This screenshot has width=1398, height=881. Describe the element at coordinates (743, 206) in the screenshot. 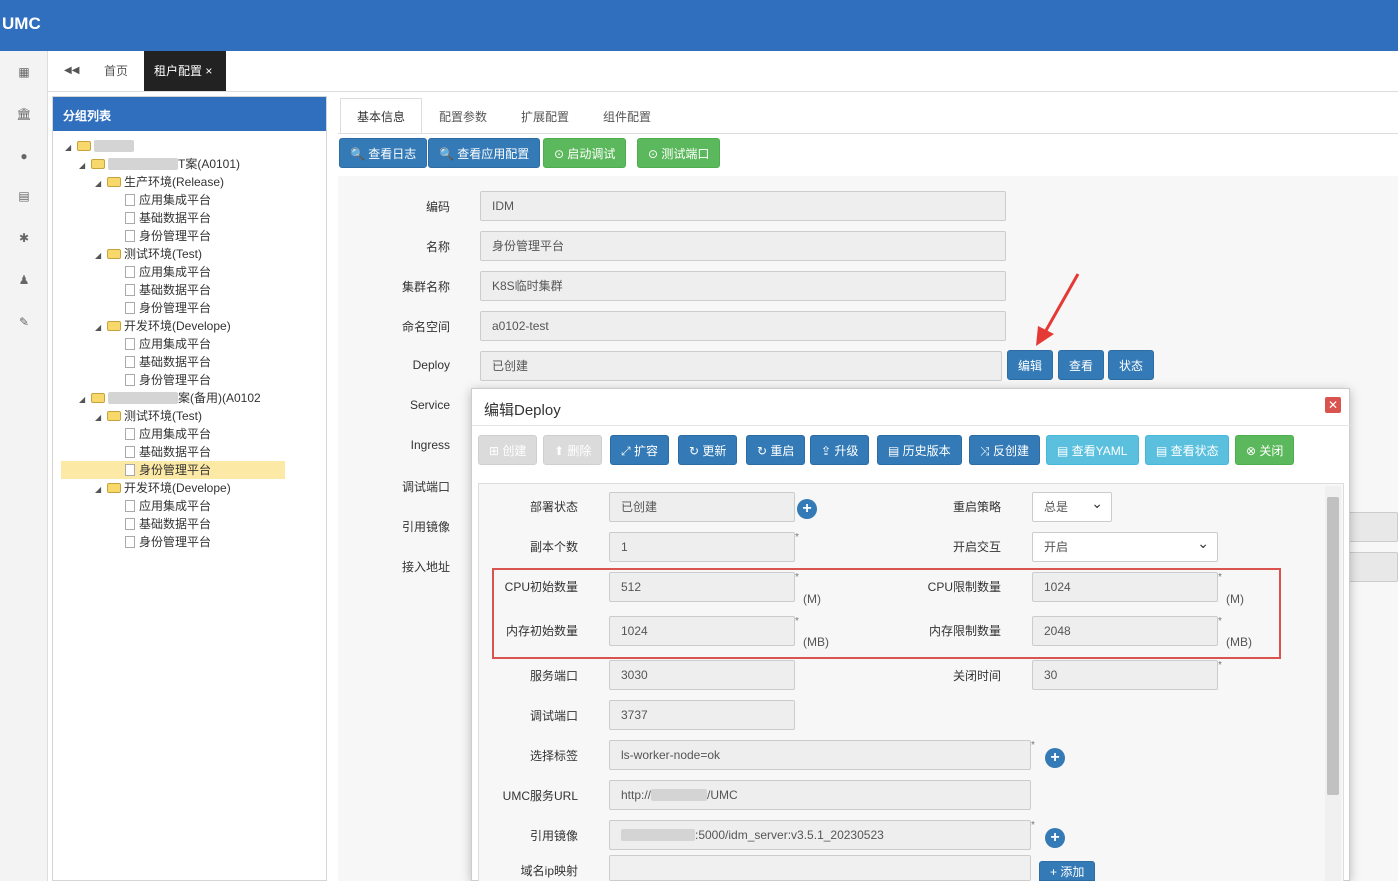

I see `code-field: IDM` at that location.